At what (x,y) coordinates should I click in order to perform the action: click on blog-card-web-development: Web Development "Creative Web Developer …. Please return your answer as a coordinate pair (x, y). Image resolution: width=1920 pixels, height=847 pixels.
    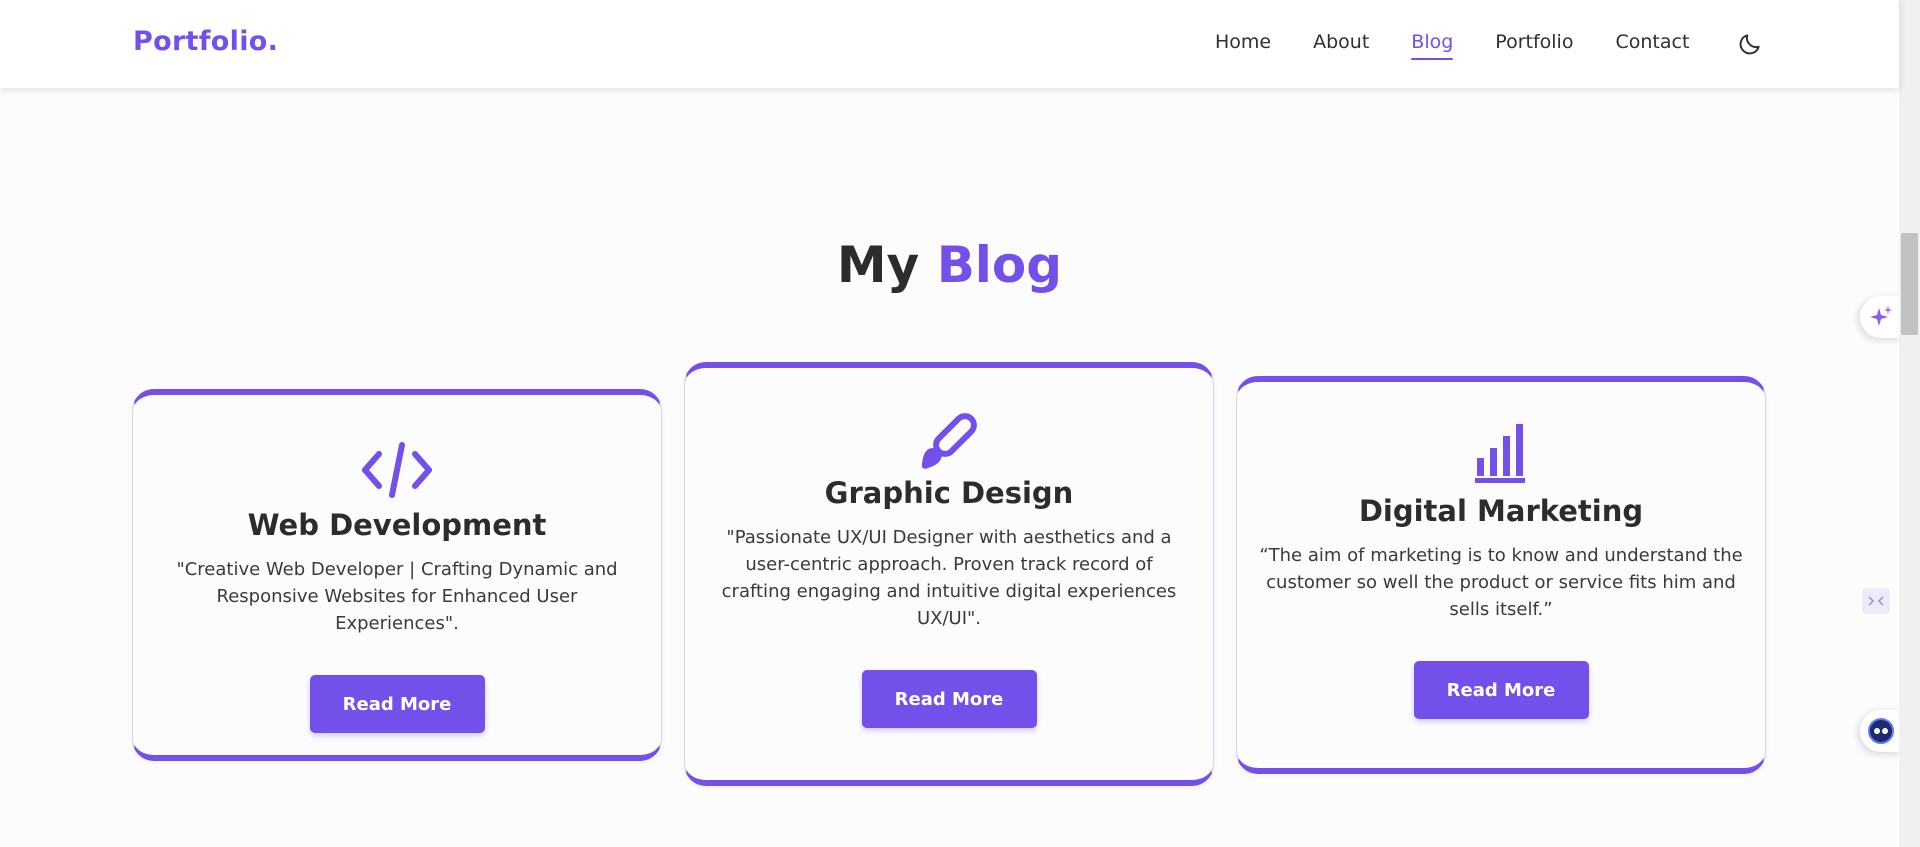
    Looking at the image, I should click on (397, 575).